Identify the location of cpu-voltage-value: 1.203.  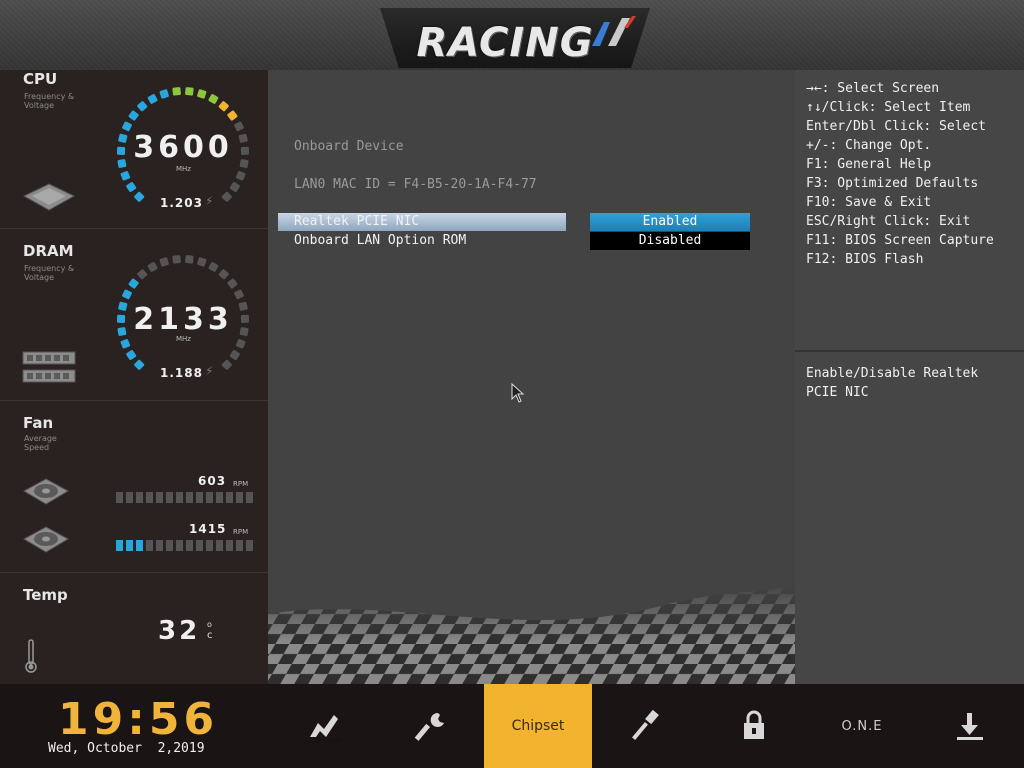
(181, 203).